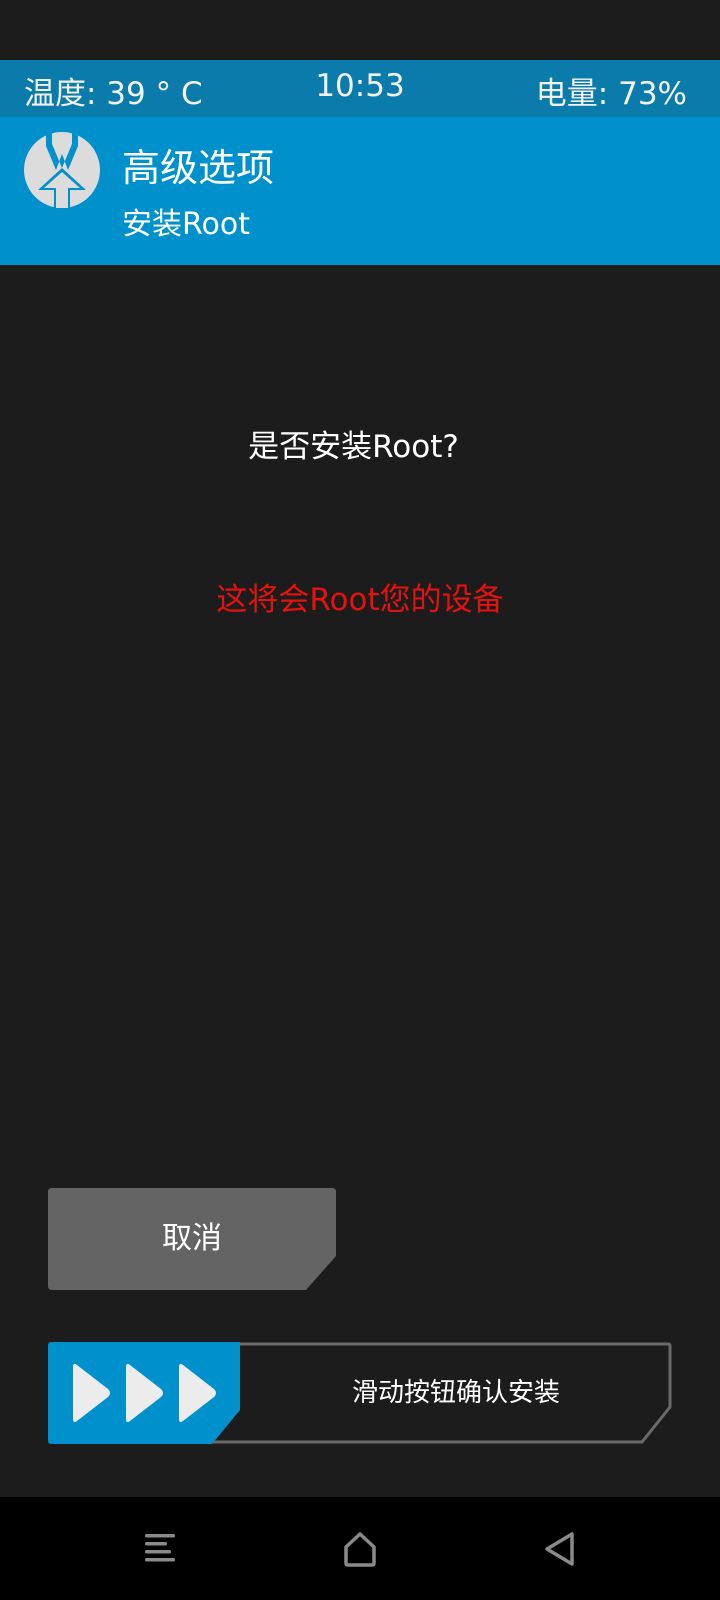 Image resolution: width=720 pixels, height=1600 pixels. Describe the element at coordinates (455, 1393) in the screenshot. I see `swipe-slider-label: 滑动按钮确认安装` at that location.